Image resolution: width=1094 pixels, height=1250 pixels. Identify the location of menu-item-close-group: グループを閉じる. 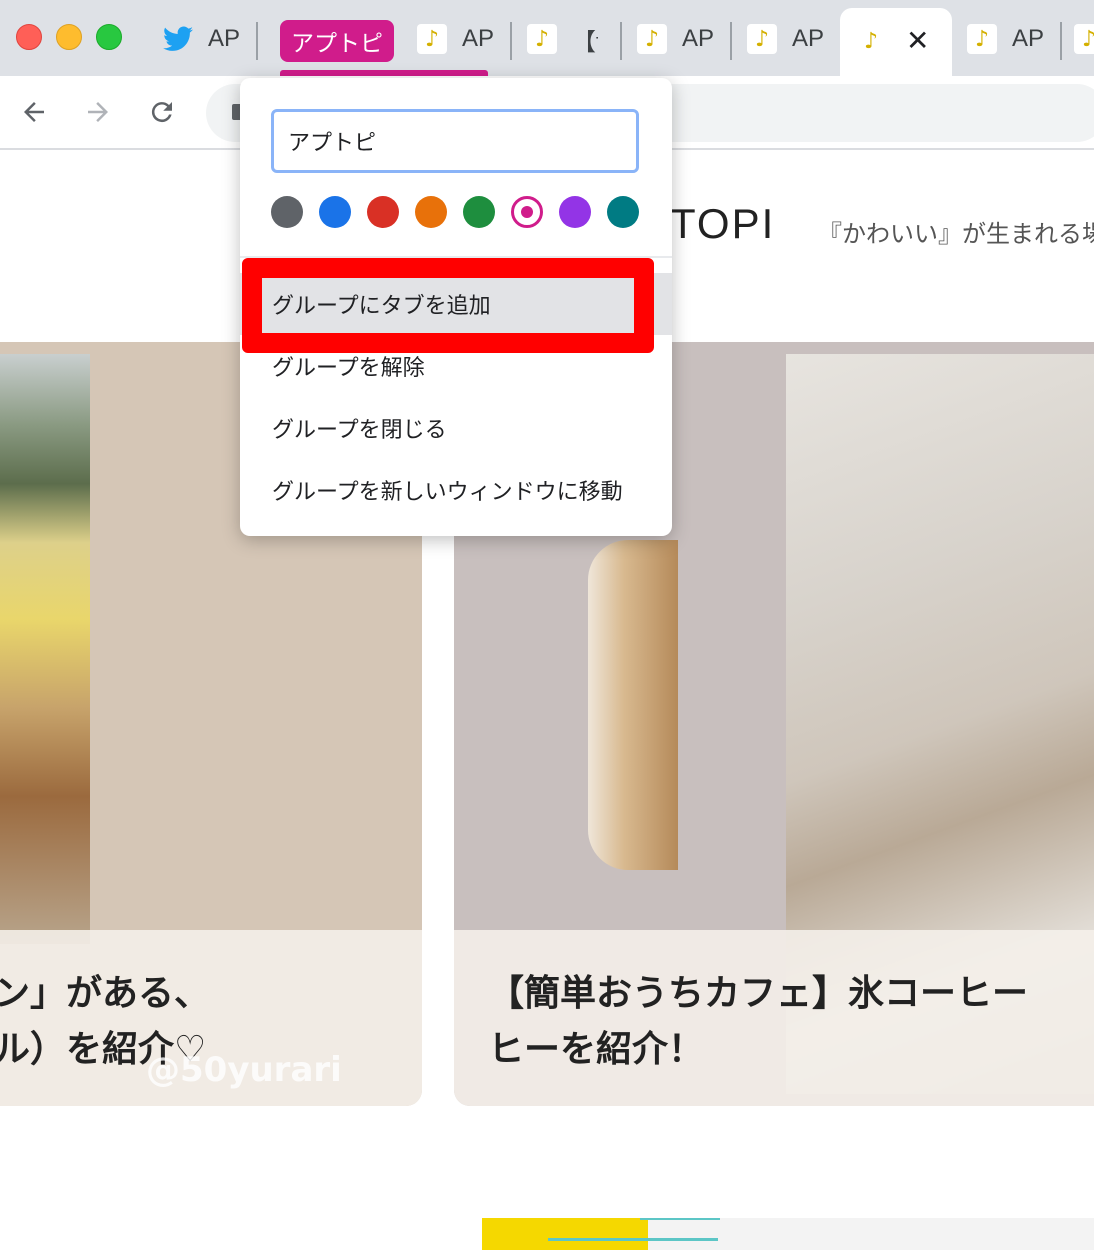
(456, 428).